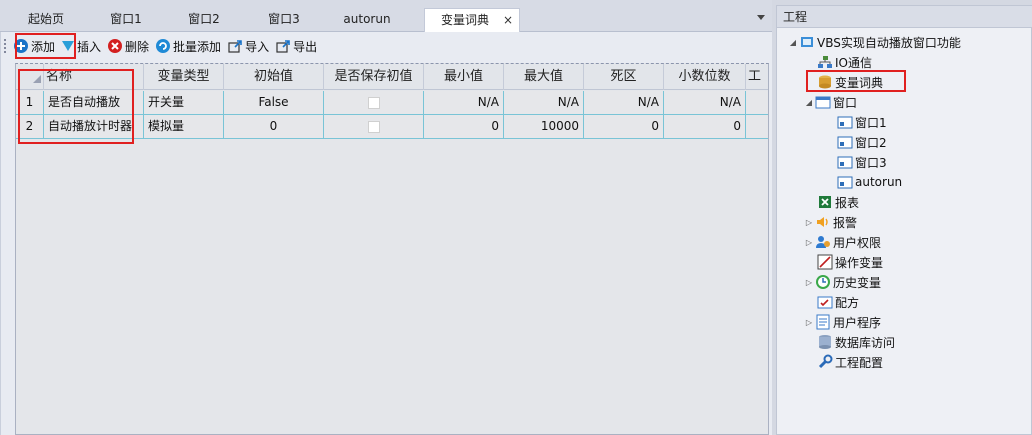 This screenshot has width=1032, height=435. What do you see at coordinates (822, 222) in the screenshot?
I see `speaker-icon` at bounding box center [822, 222].